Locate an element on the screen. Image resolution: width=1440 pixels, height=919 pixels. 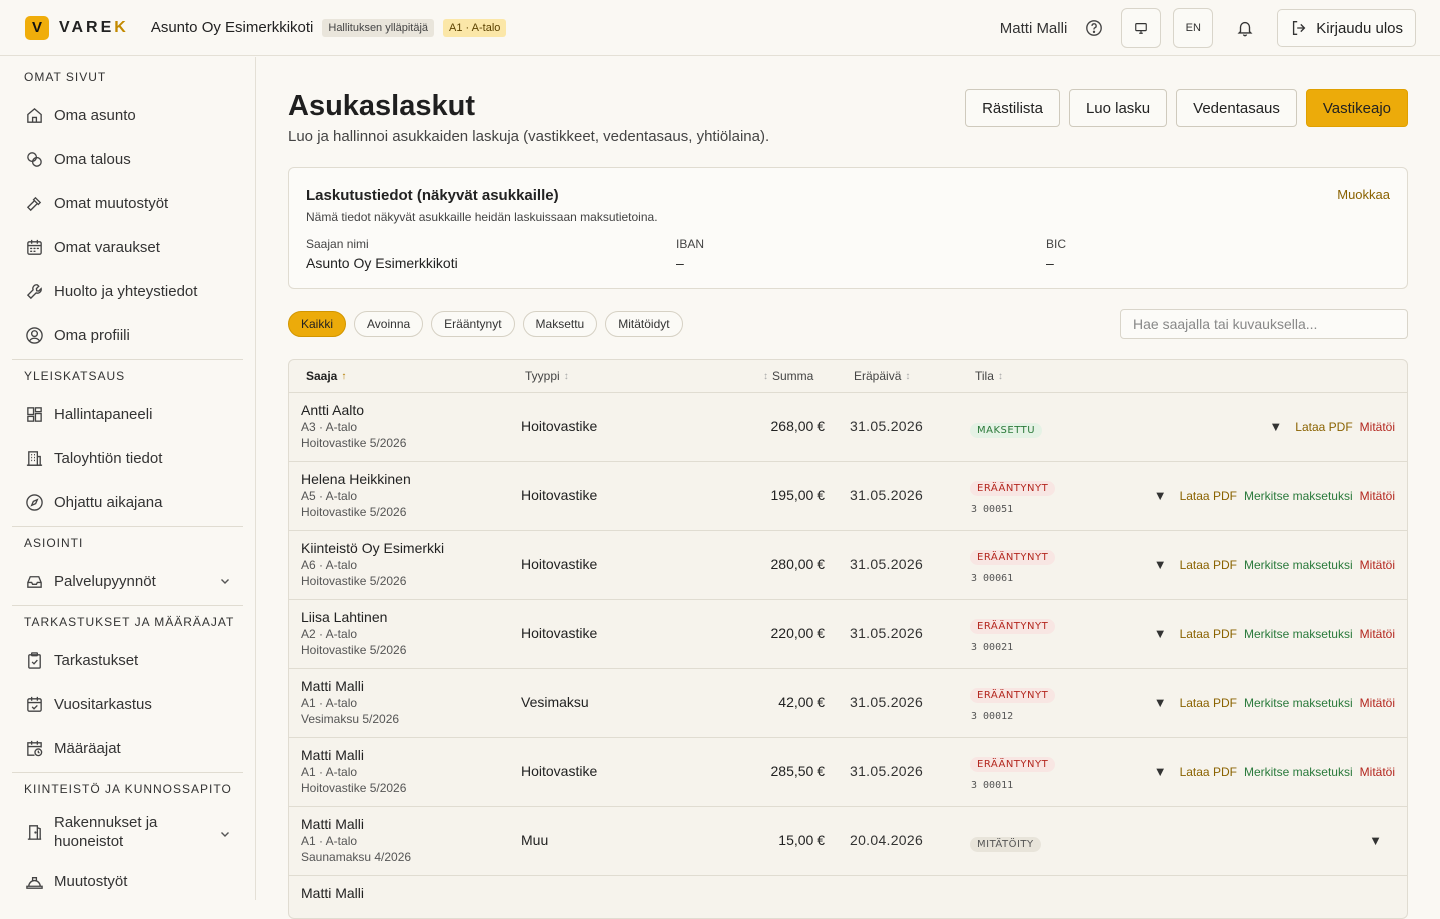
column-label: Tyyppi is located at coordinates (542, 376).